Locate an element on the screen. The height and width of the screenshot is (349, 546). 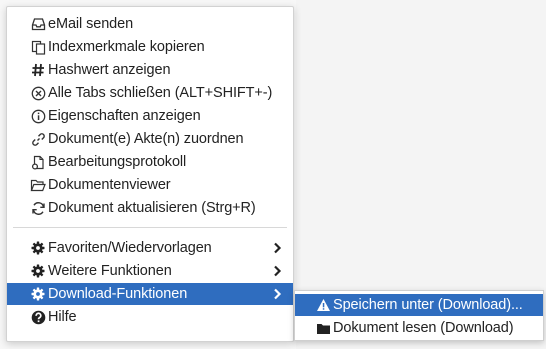
submenu-item-label: Dokument lesen (Download) is located at coordinates (423, 328).